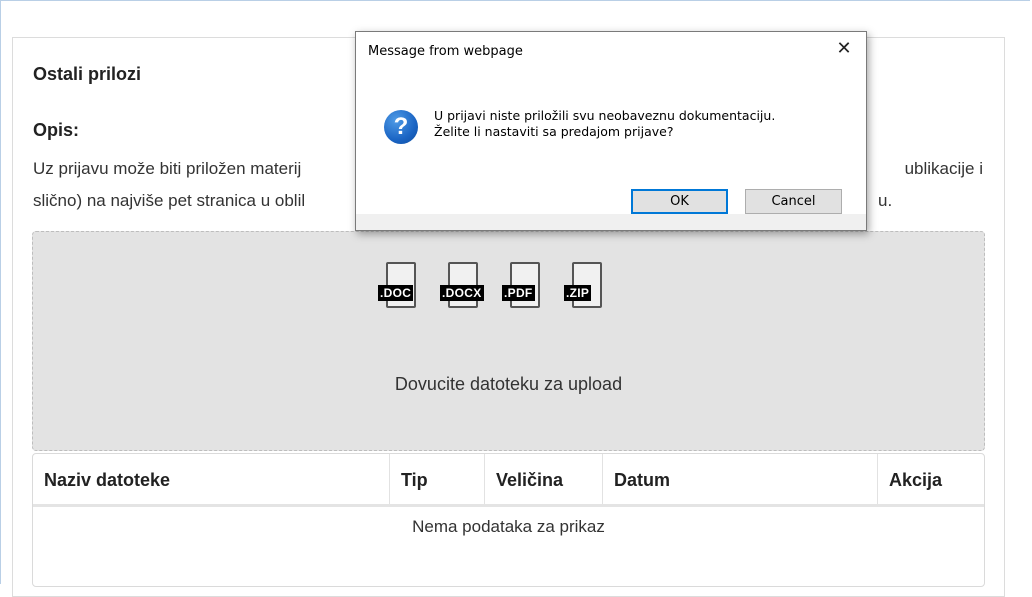 The image size is (1032, 597). What do you see at coordinates (508, 526) in the screenshot?
I see `grid-empty-message: Nema podataka za prikaz` at bounding box center [508, 526].